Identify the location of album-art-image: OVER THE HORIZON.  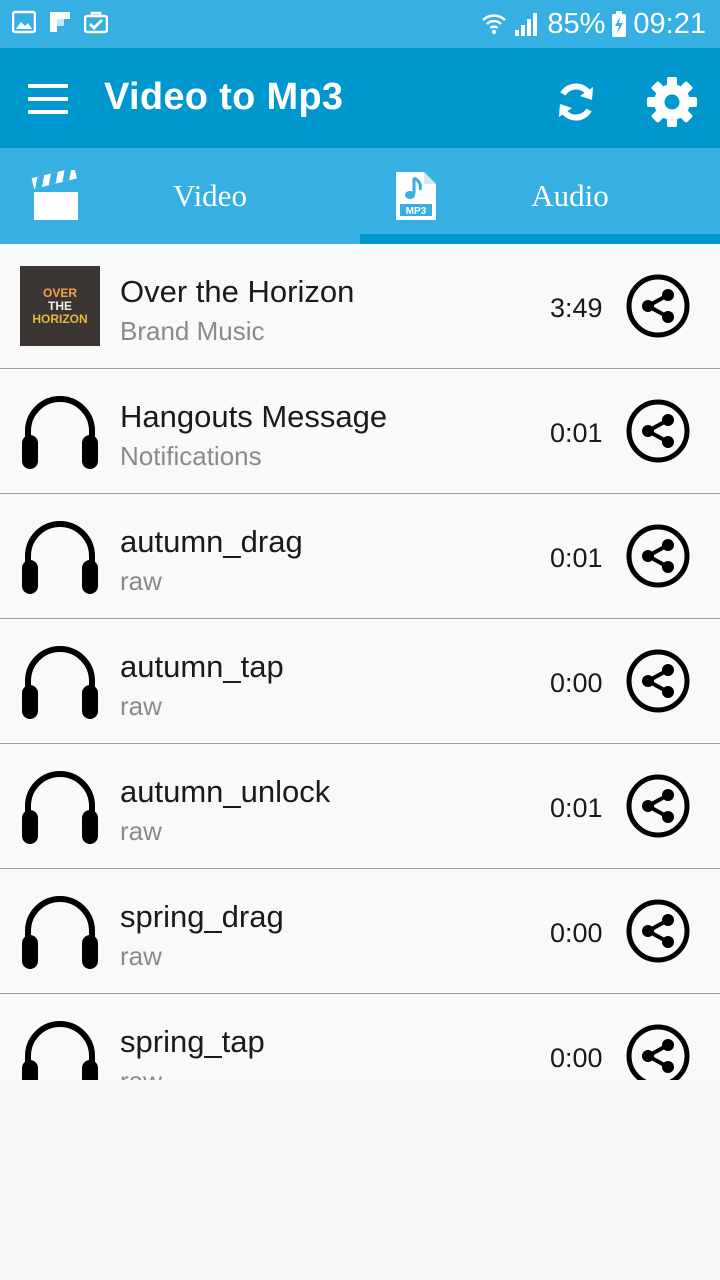
(60, 306).